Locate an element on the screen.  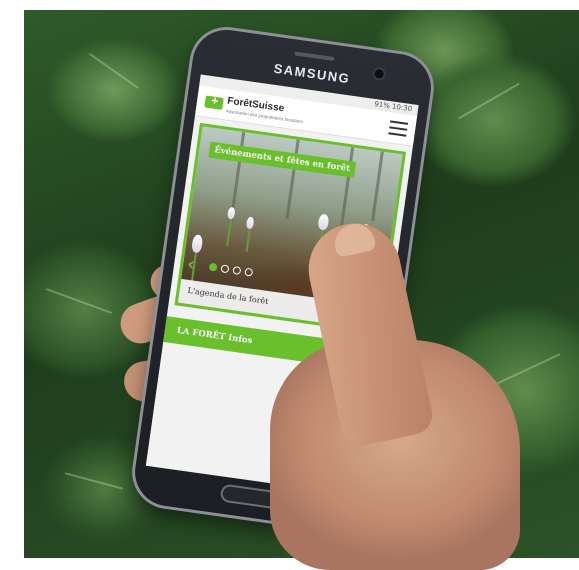
forest-logo-icon is located at coordinates (214, 102).